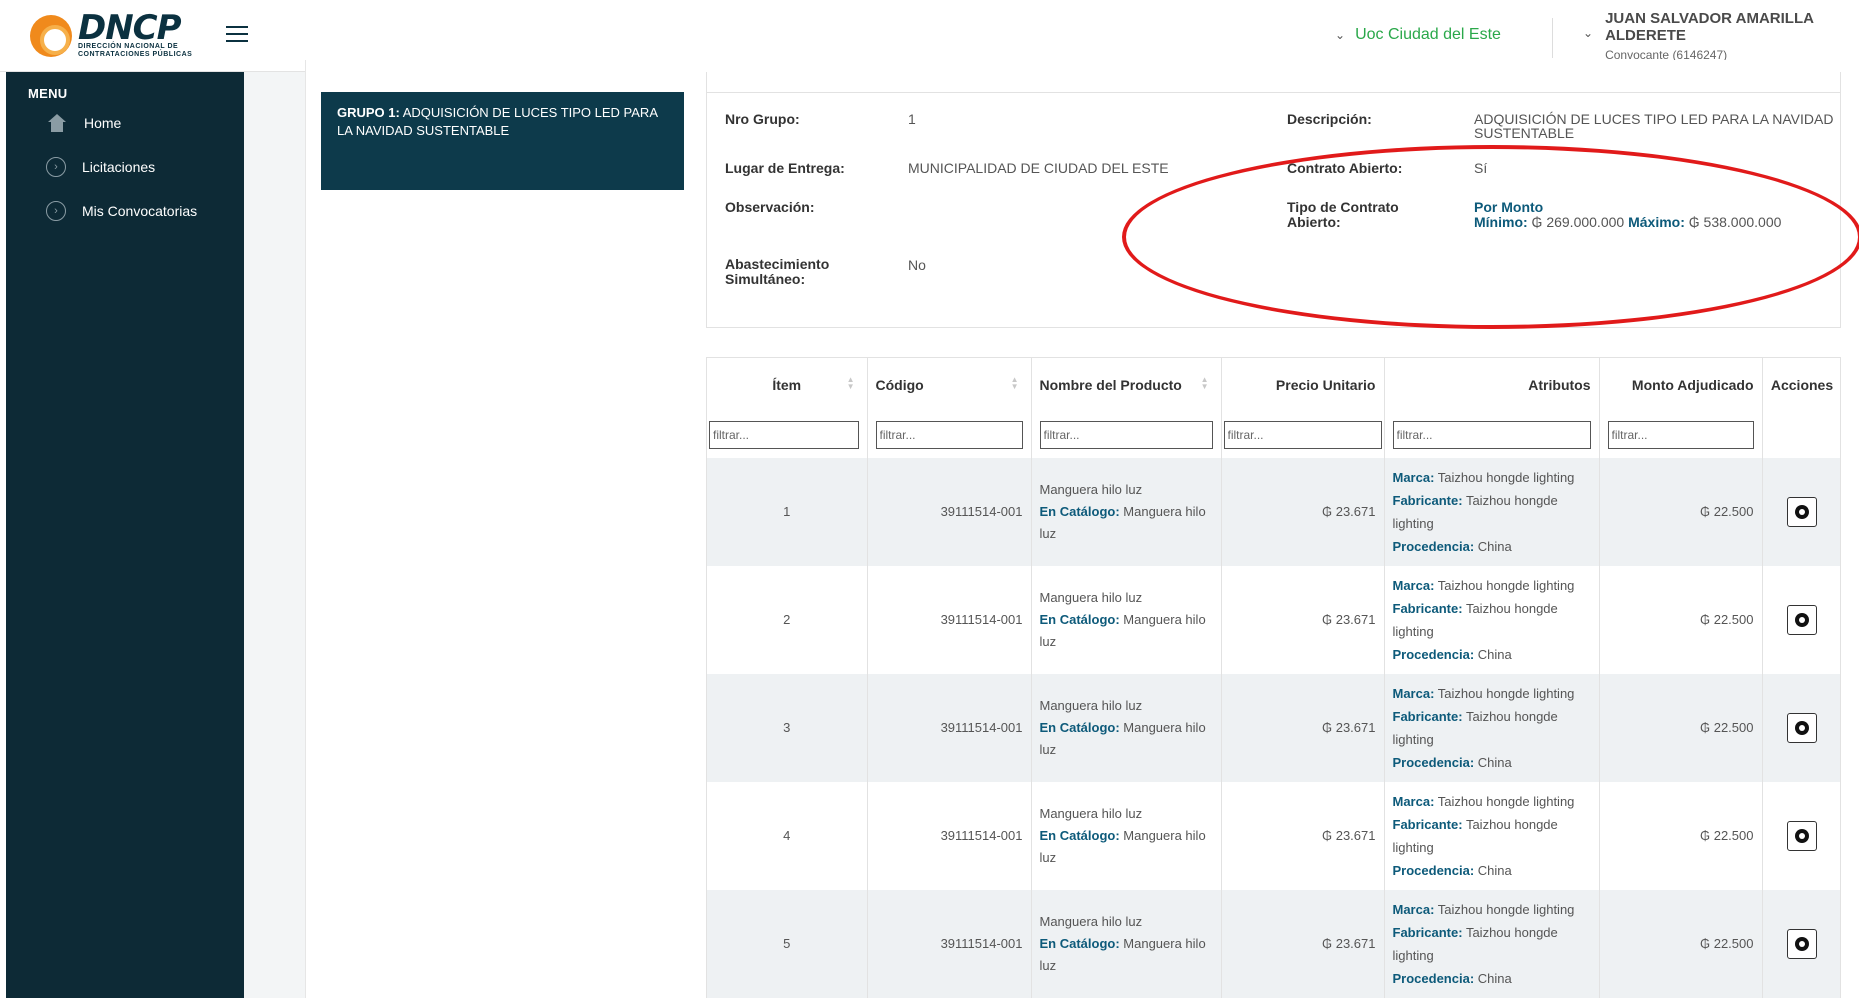 This screenshot has width=1859, height=998. I want to click on sidebar-item-label: Home, so click(103, 123).